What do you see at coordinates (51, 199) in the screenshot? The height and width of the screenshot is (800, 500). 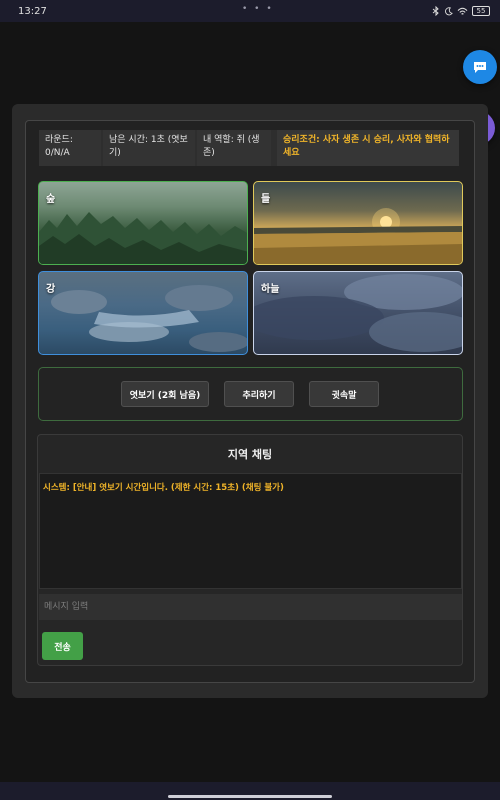 I see `area-forest-label: 숲` at bounding box center [51, 199].